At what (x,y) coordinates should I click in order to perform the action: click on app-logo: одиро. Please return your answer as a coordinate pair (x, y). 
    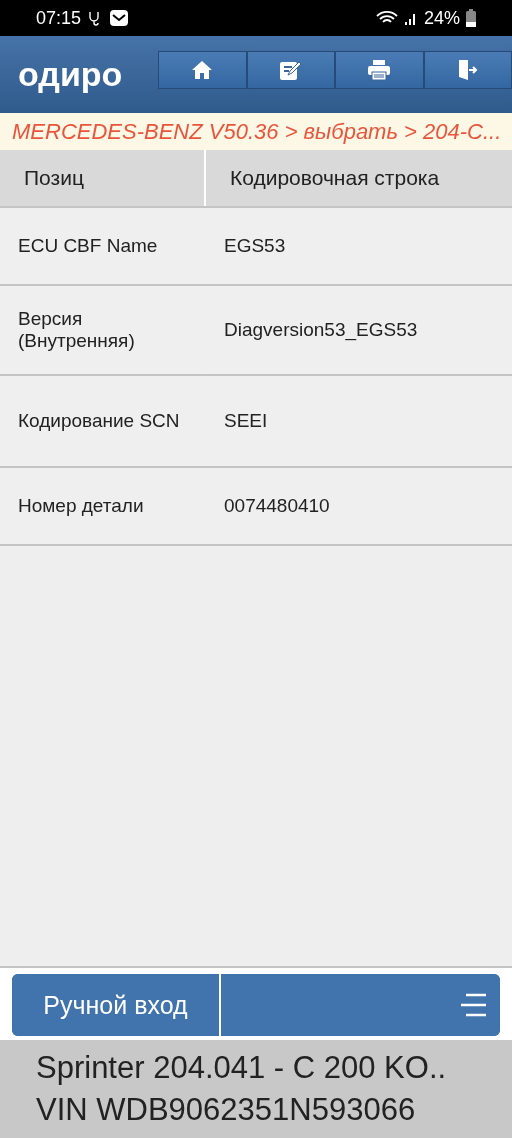
    Looking at the image, I should click on (71, 74).